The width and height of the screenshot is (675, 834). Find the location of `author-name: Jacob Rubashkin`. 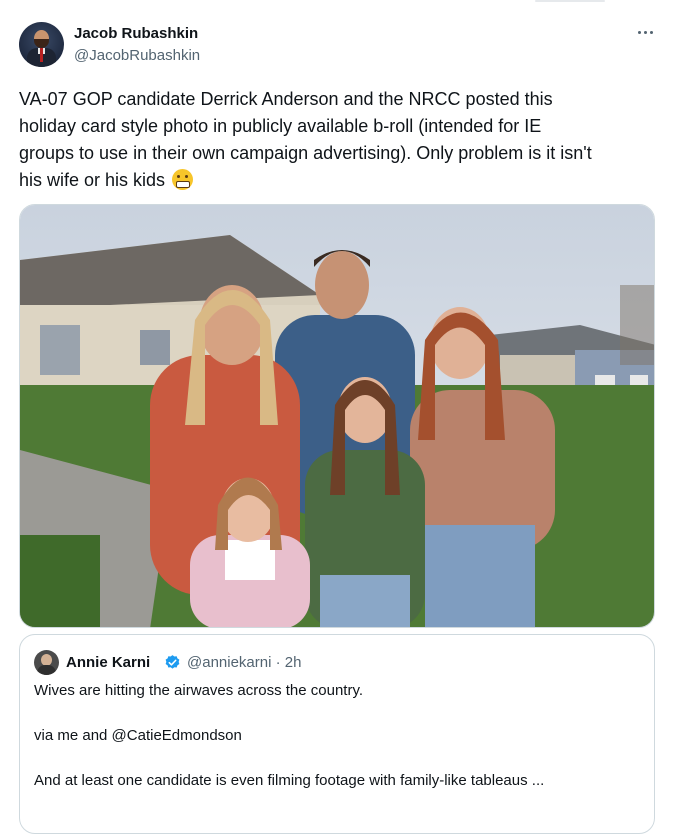

author-name: Jacob Rubashkin is located at coordinates (136, 33).